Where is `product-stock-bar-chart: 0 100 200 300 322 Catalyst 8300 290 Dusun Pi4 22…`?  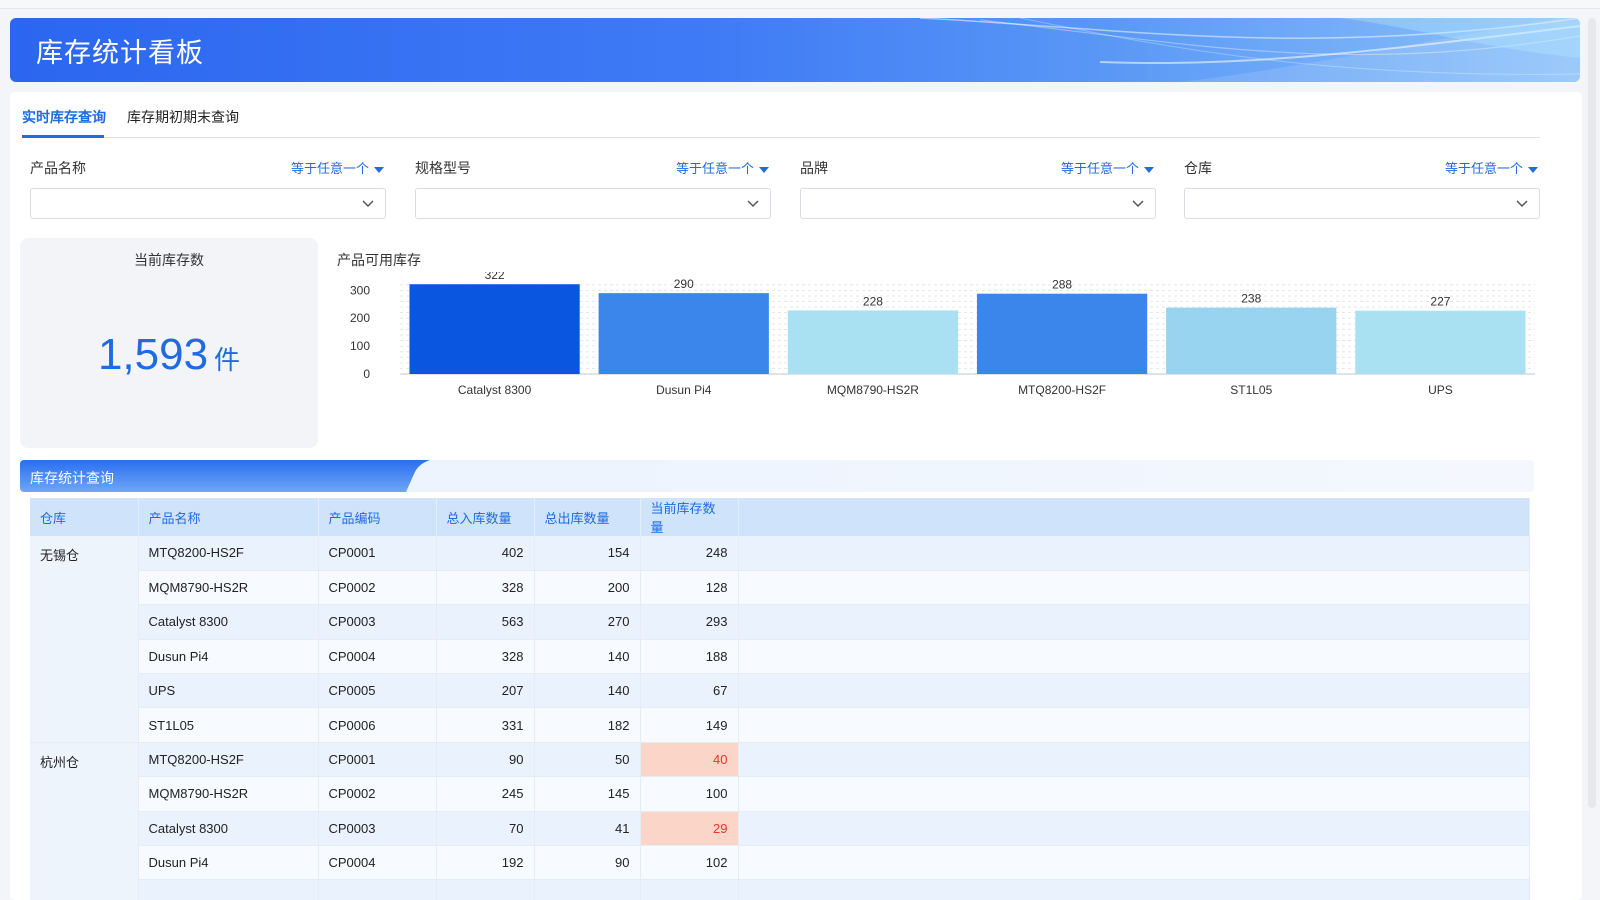 product-stock-bar-chart: 0 100 200 300 322 Catalyst 8300 290 Dusun Pi4 22… is located at coordinates (942, 334).